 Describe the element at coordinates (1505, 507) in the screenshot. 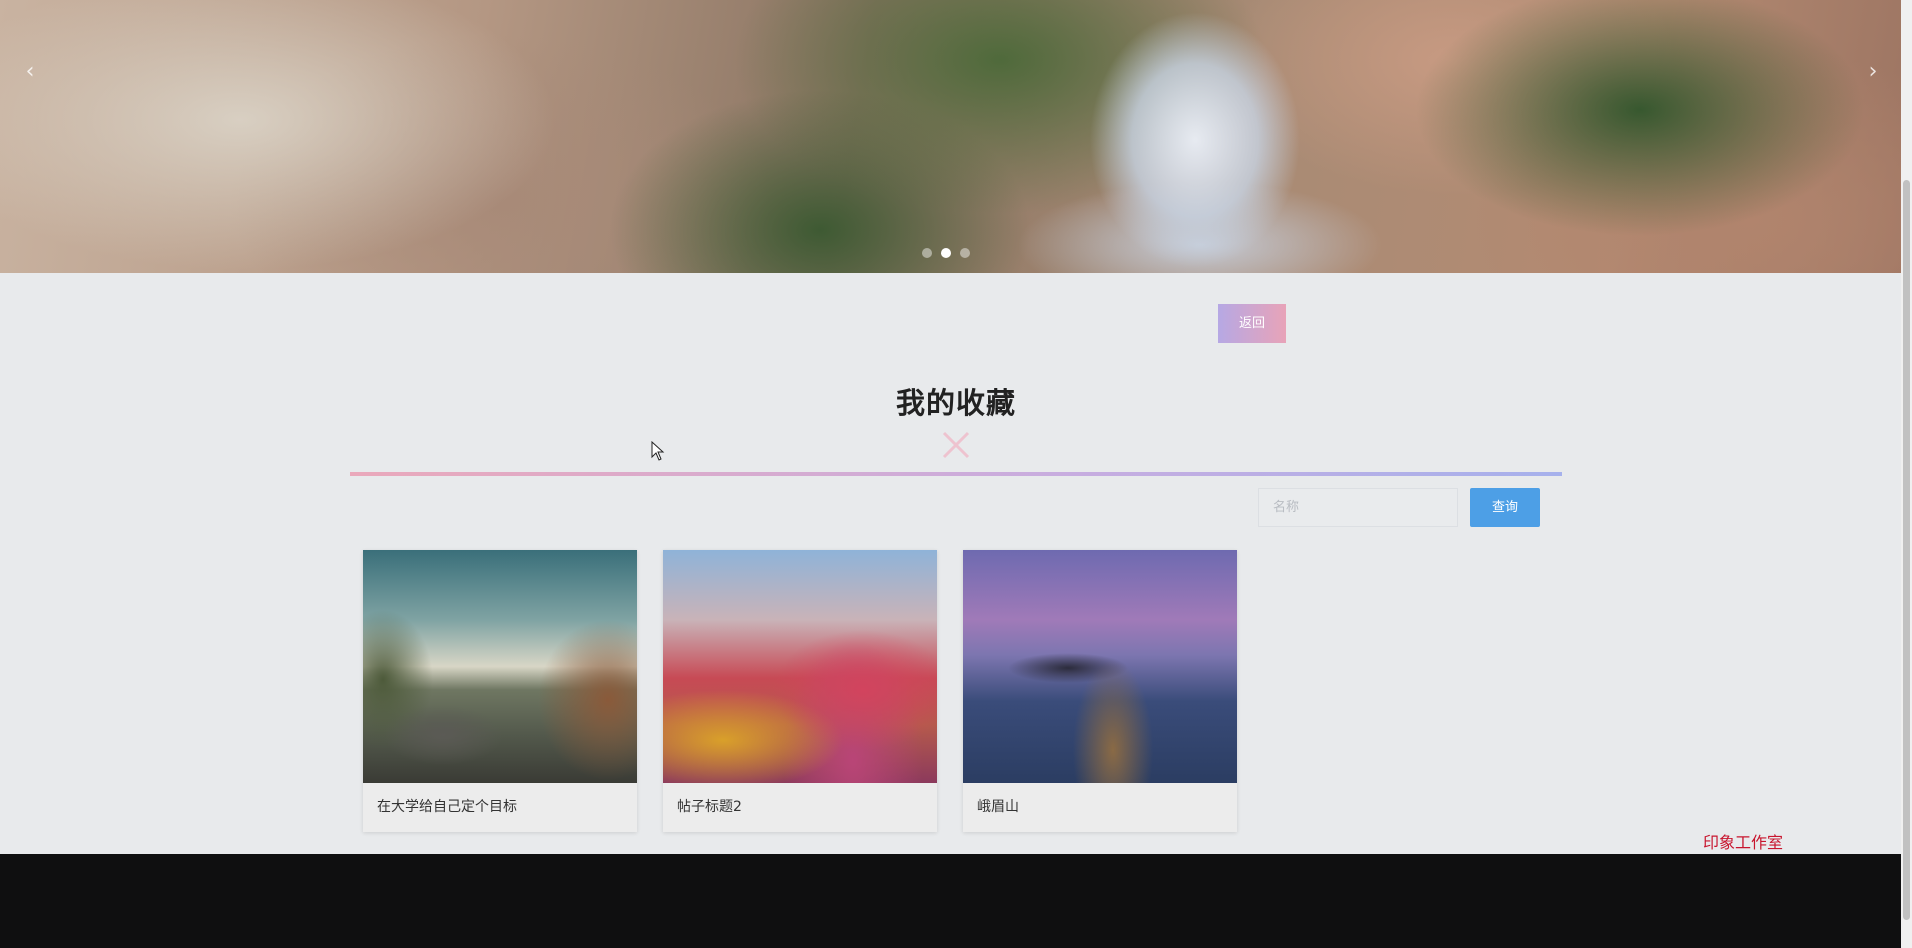

I see `search-button: 查询` at that location.